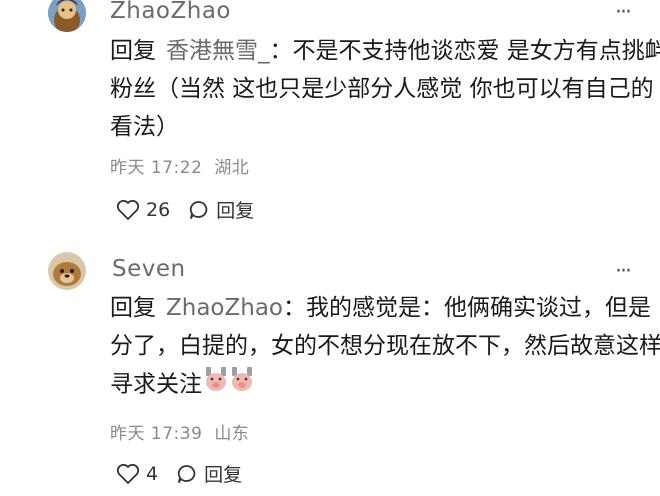 The height and width of the screenshot is (496, 660). What do you see at coordinates (218, 51) in the screenshot?
I see `reply-target-name: 香港無雪_` at bounding box center [218, 51].